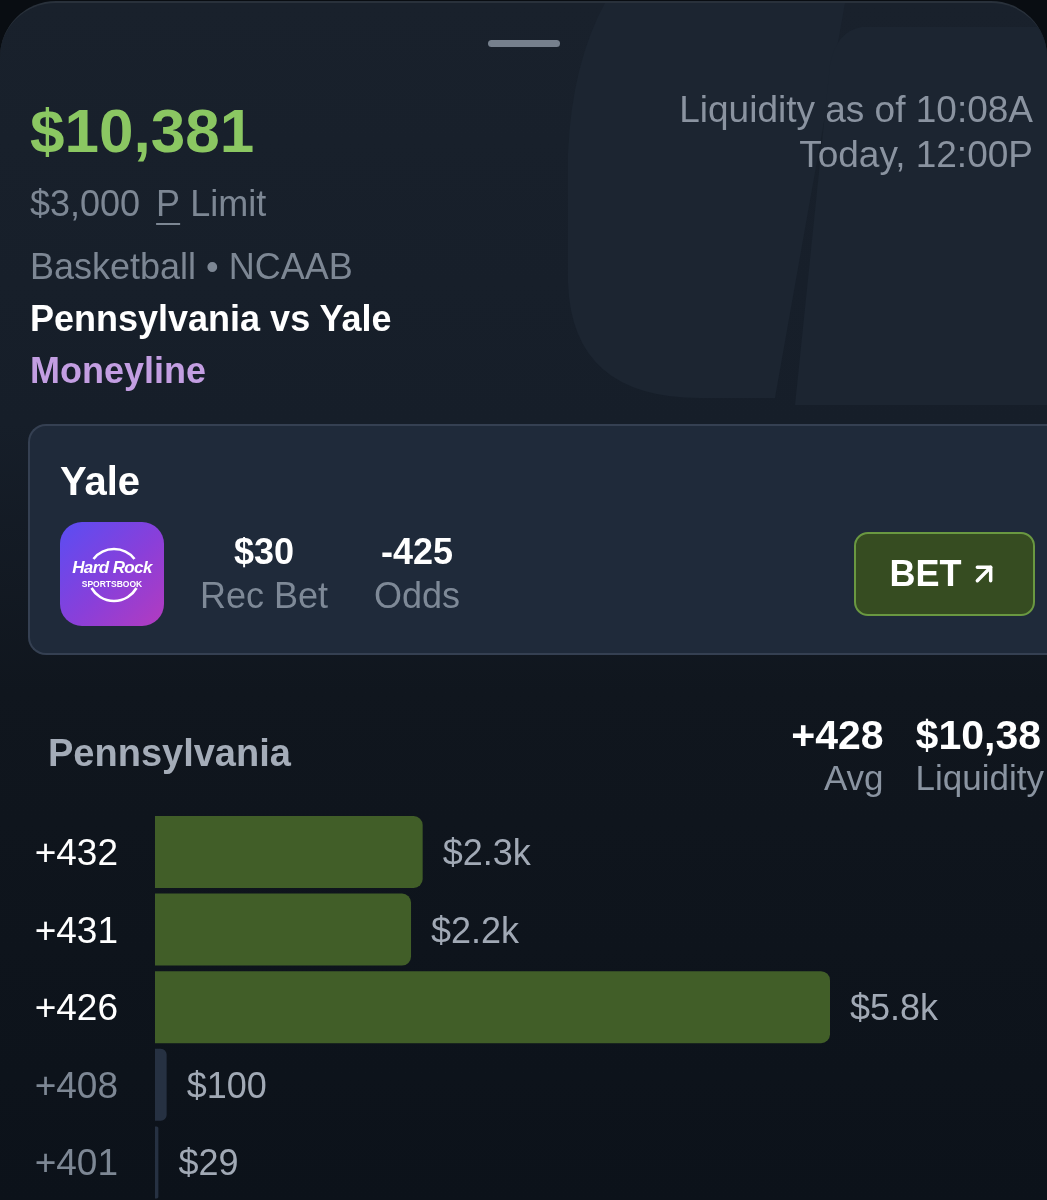 The height and width of the screenshot is (1200, 1047). What do you see at coordinates (192, 266) in the screenshot?
I see `sport-league: Basketball • NCAAB` at bounding box center [192, 266].